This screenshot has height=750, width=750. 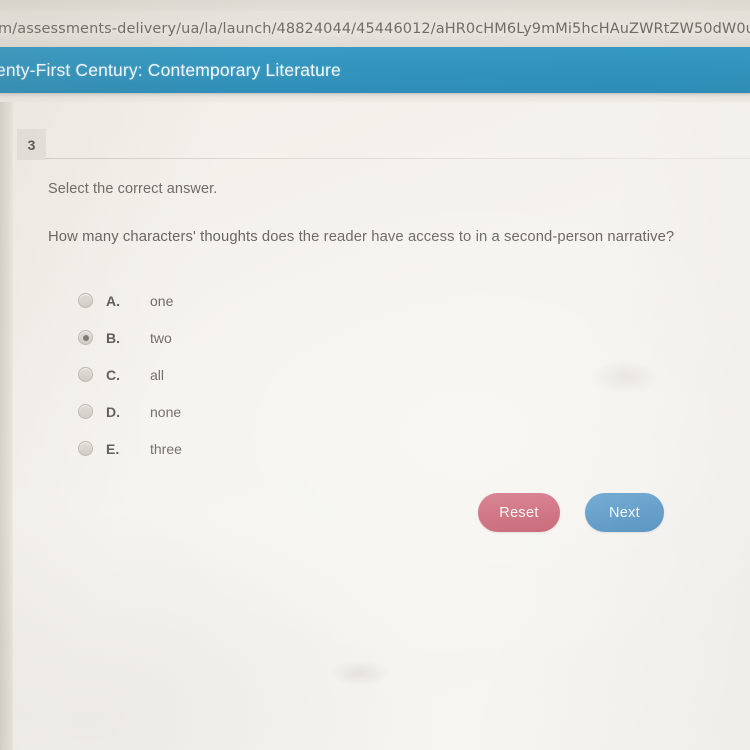 What do you see at coordinates (375, 5) in the screenshot?
I see `browser-chrome-strip` at bounding box center [375, 5].